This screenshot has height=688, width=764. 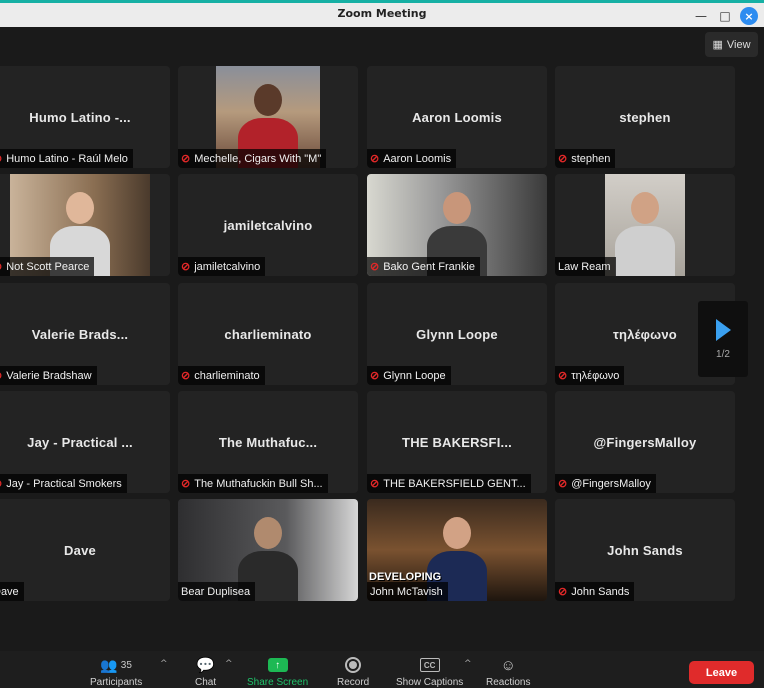 I want to click on participant-name-label: Dave, so click(x=12, y=591).